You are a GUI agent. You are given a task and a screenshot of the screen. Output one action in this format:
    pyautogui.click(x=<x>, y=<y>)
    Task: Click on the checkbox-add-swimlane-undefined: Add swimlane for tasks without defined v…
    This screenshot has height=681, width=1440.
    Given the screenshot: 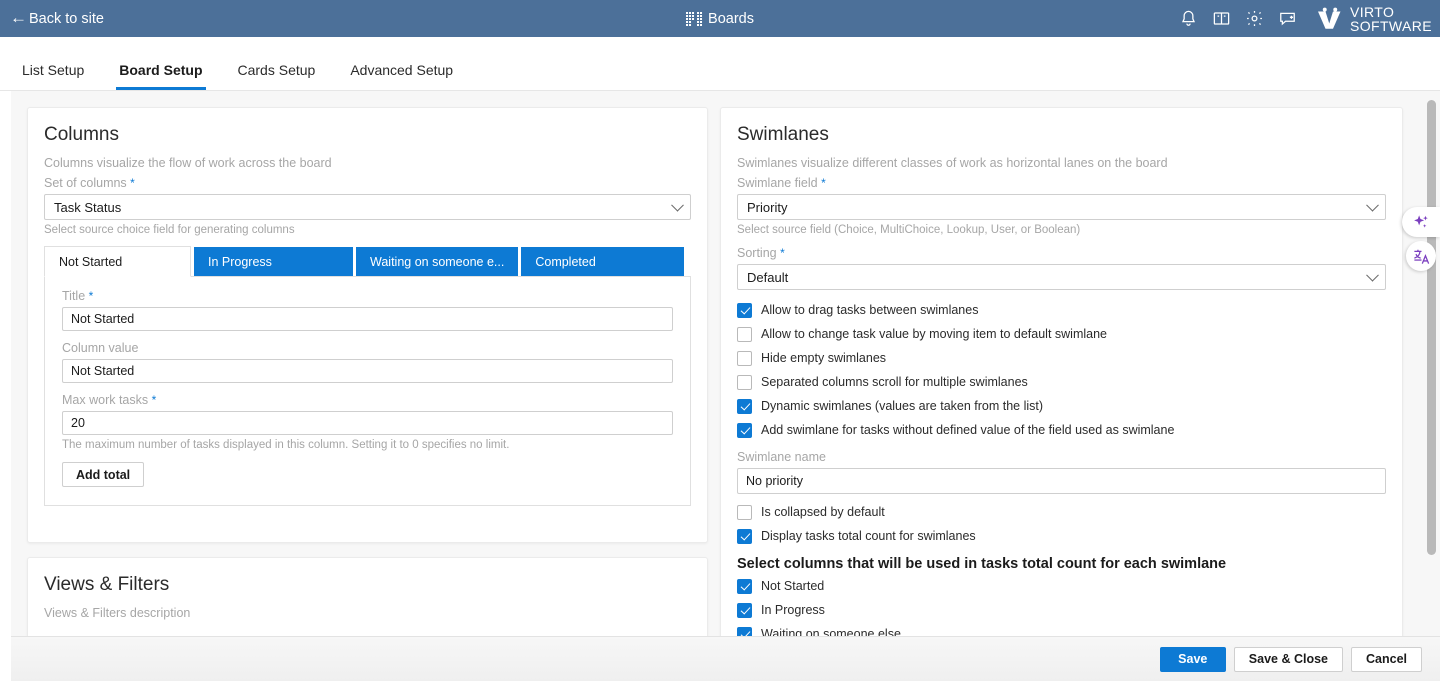 What is the action you would take?
    pyautogui.click(x=1061, y=430)
    